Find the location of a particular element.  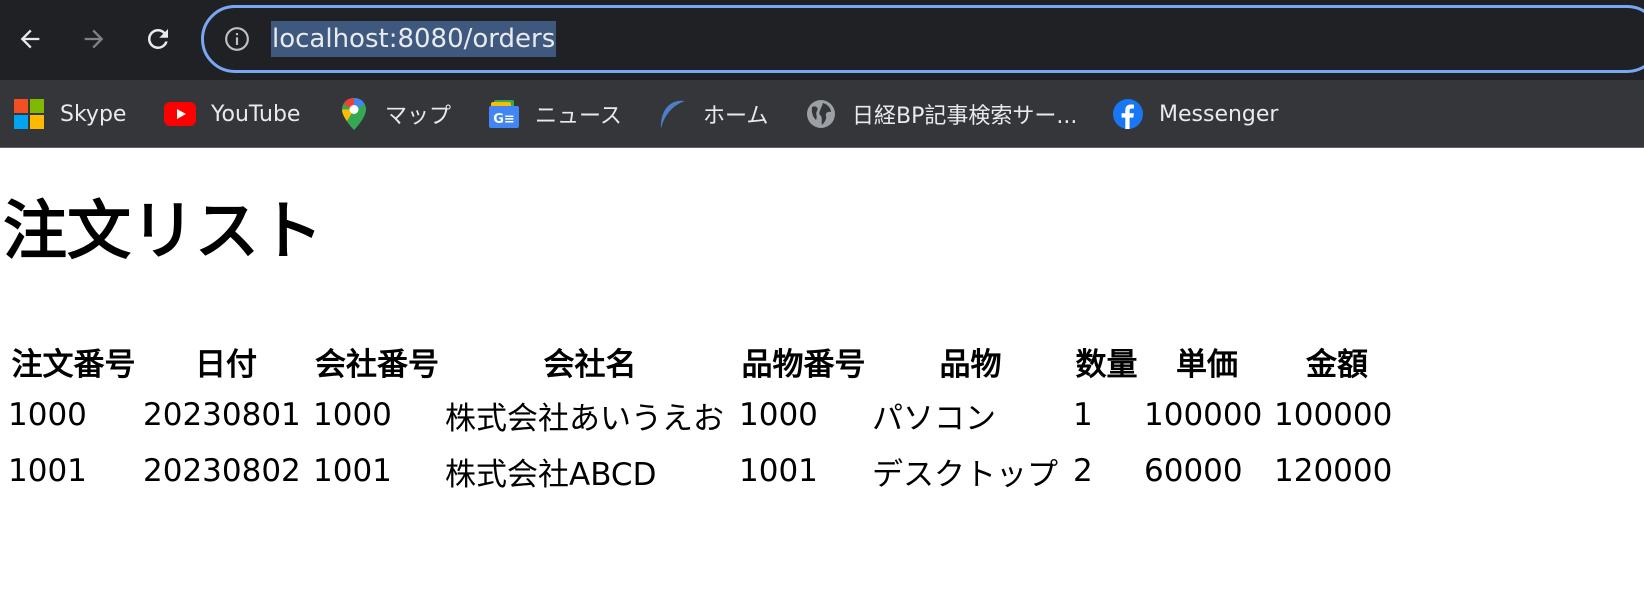

address-bar: localhost:8080/orders is located at coordinates (922, 39).